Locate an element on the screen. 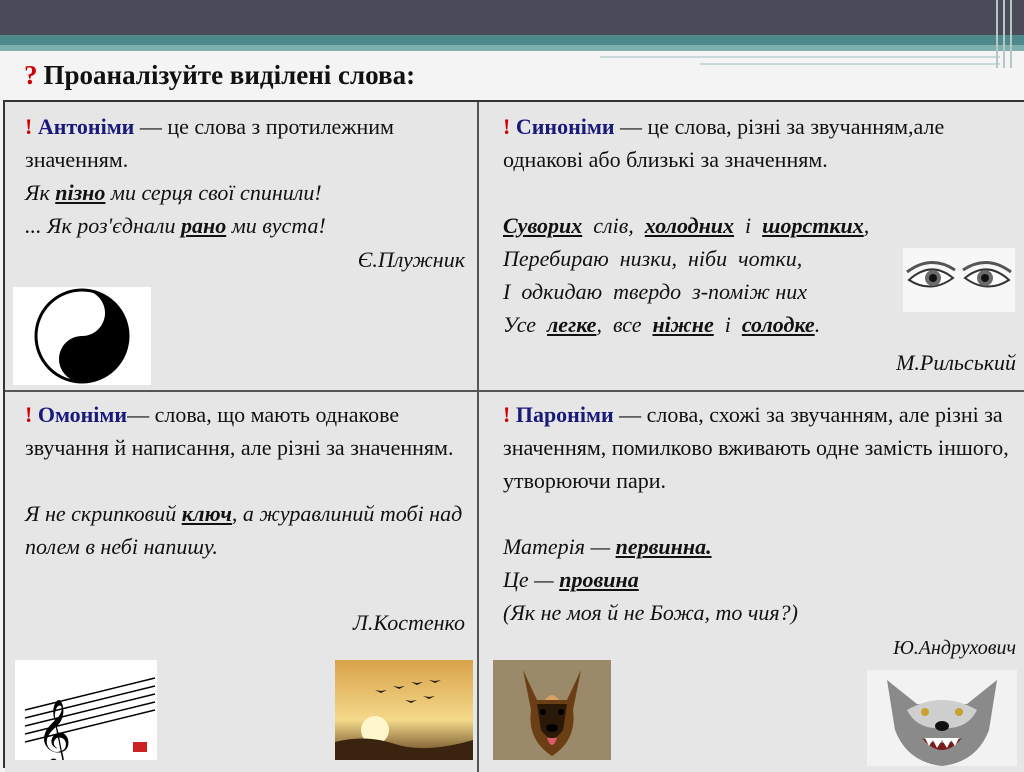 The image size is (1024, 772). author: Л.Костенко is located at coordinates (409, 622).